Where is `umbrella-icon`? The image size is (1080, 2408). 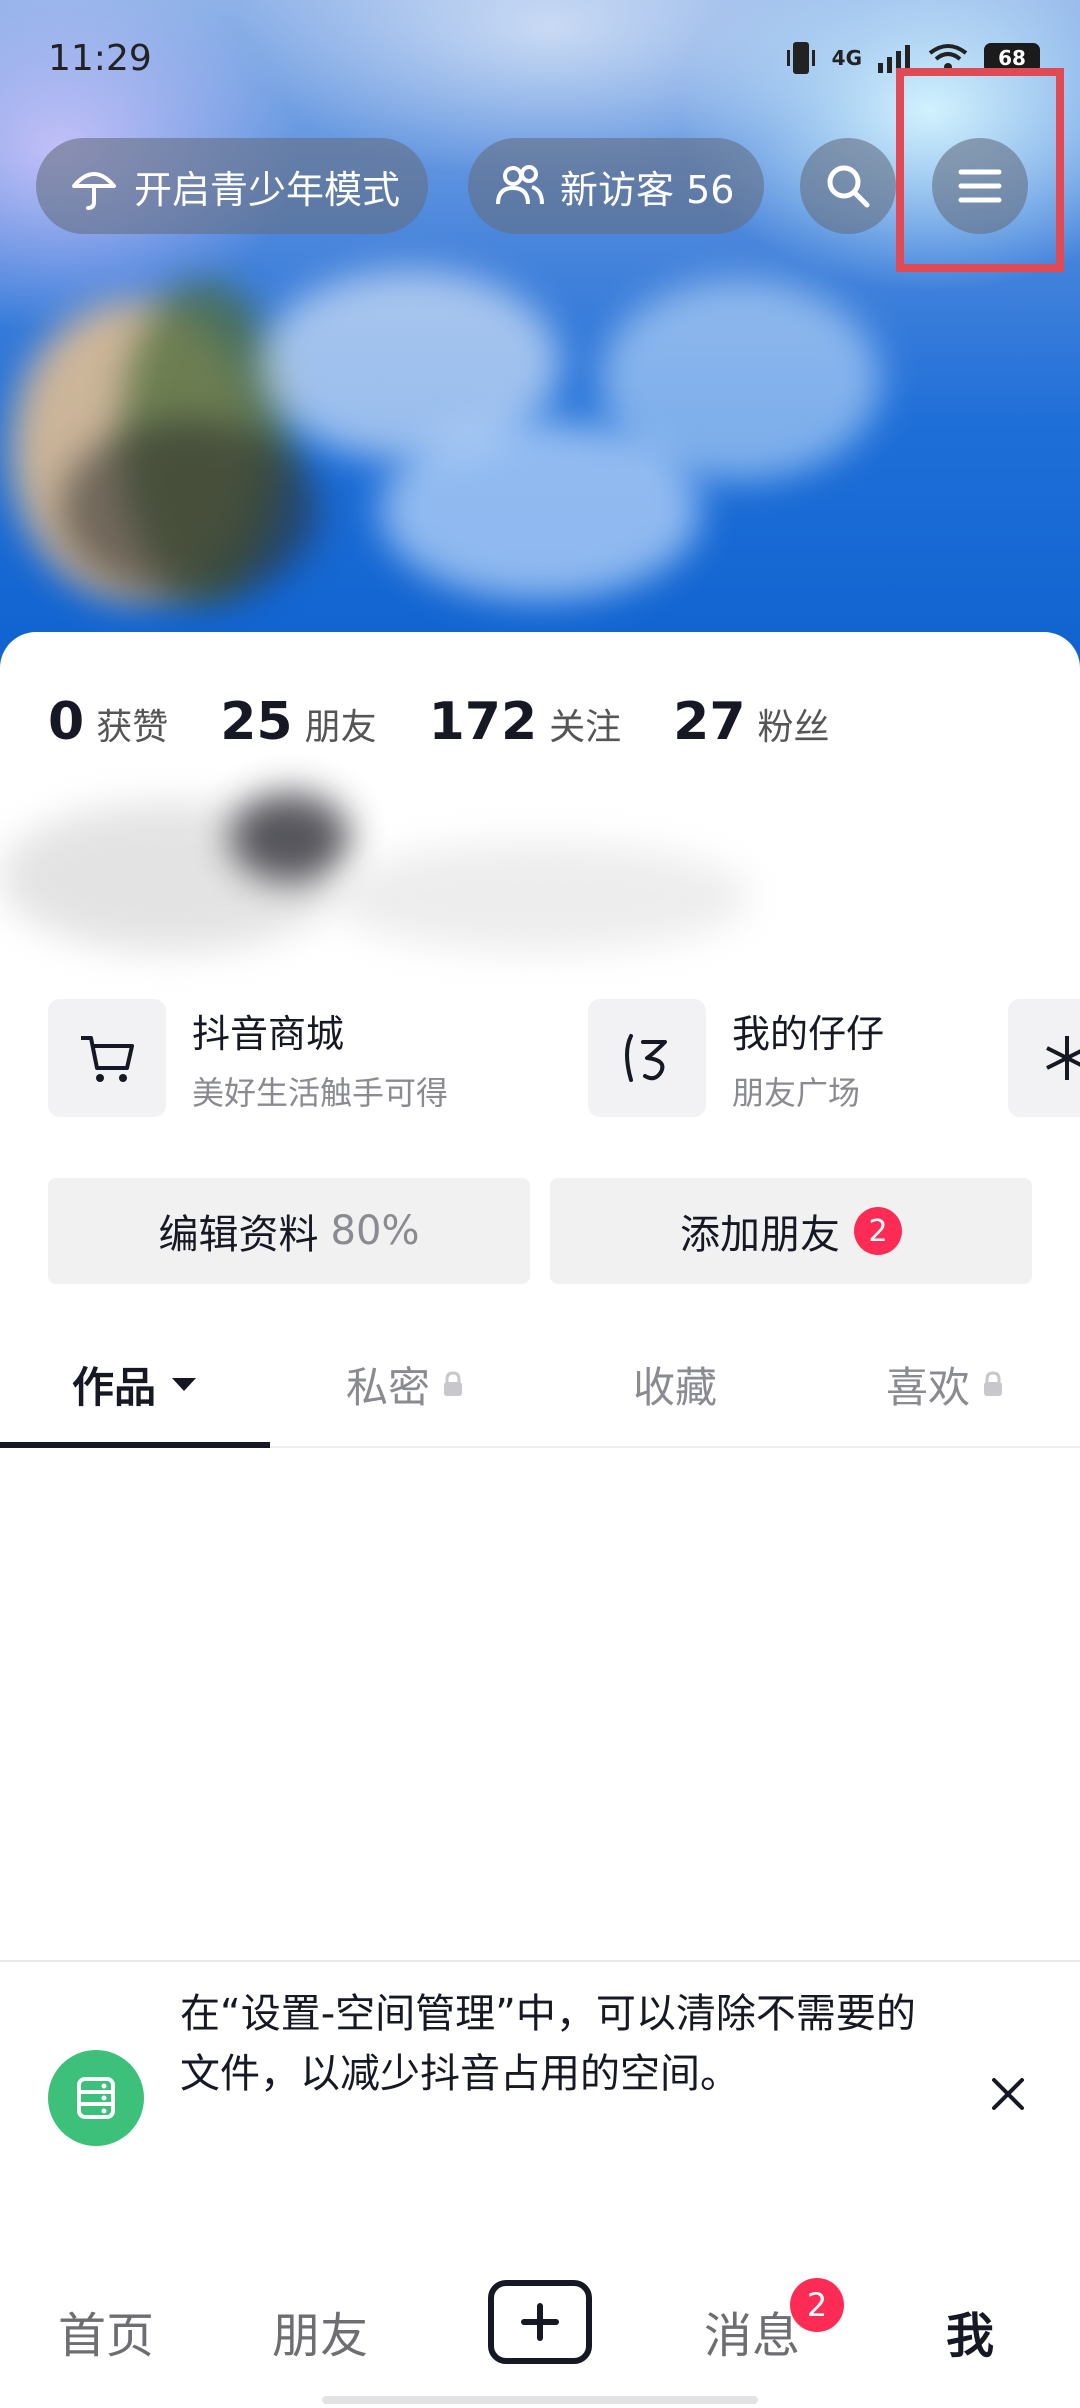
umbrella-icon is located at coordinates (94, 191).